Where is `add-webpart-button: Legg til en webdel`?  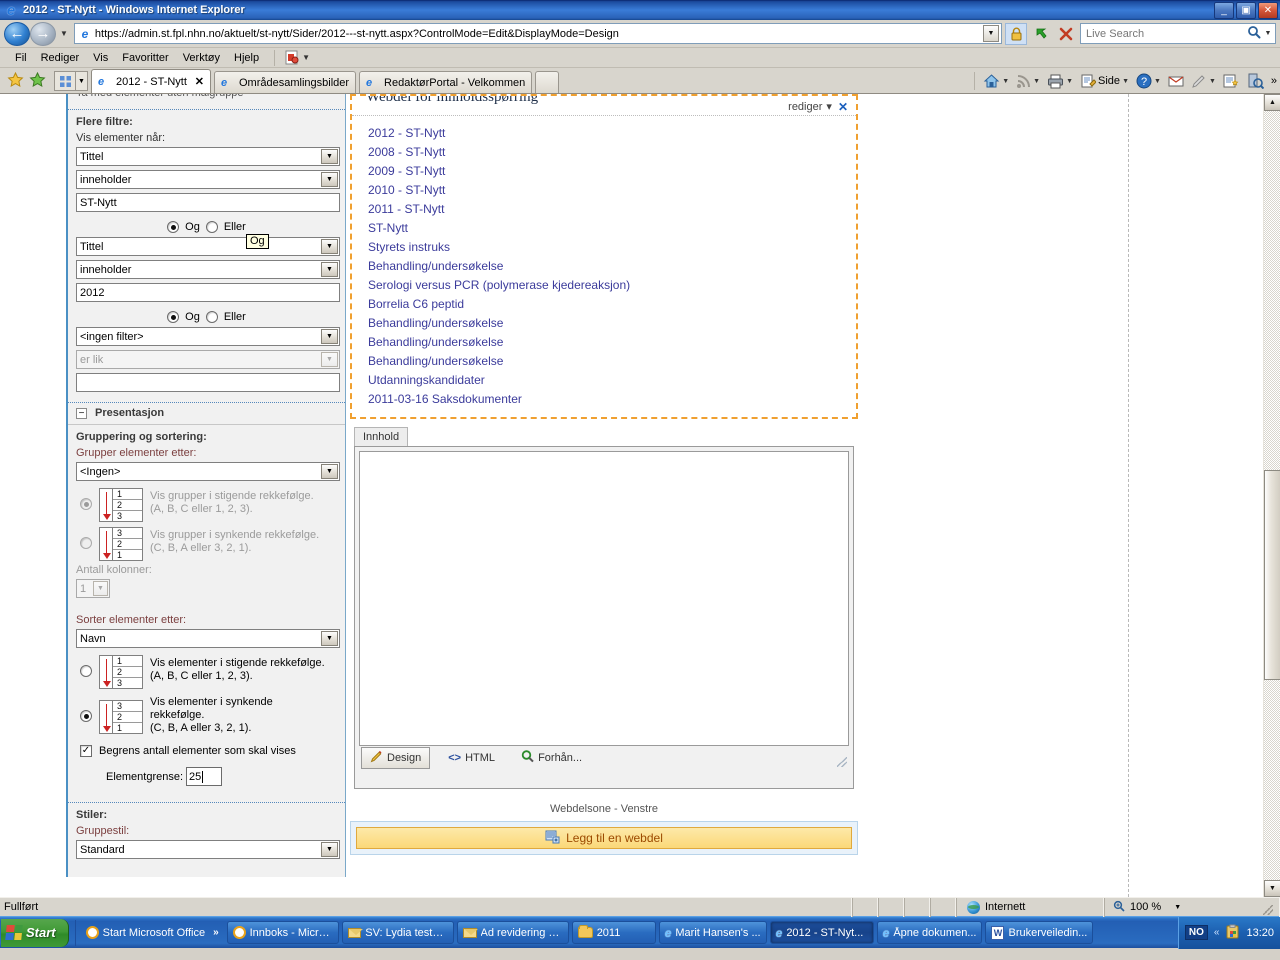
add-webpart-button: Legg til en webdel is located at coordinates (604, 838).